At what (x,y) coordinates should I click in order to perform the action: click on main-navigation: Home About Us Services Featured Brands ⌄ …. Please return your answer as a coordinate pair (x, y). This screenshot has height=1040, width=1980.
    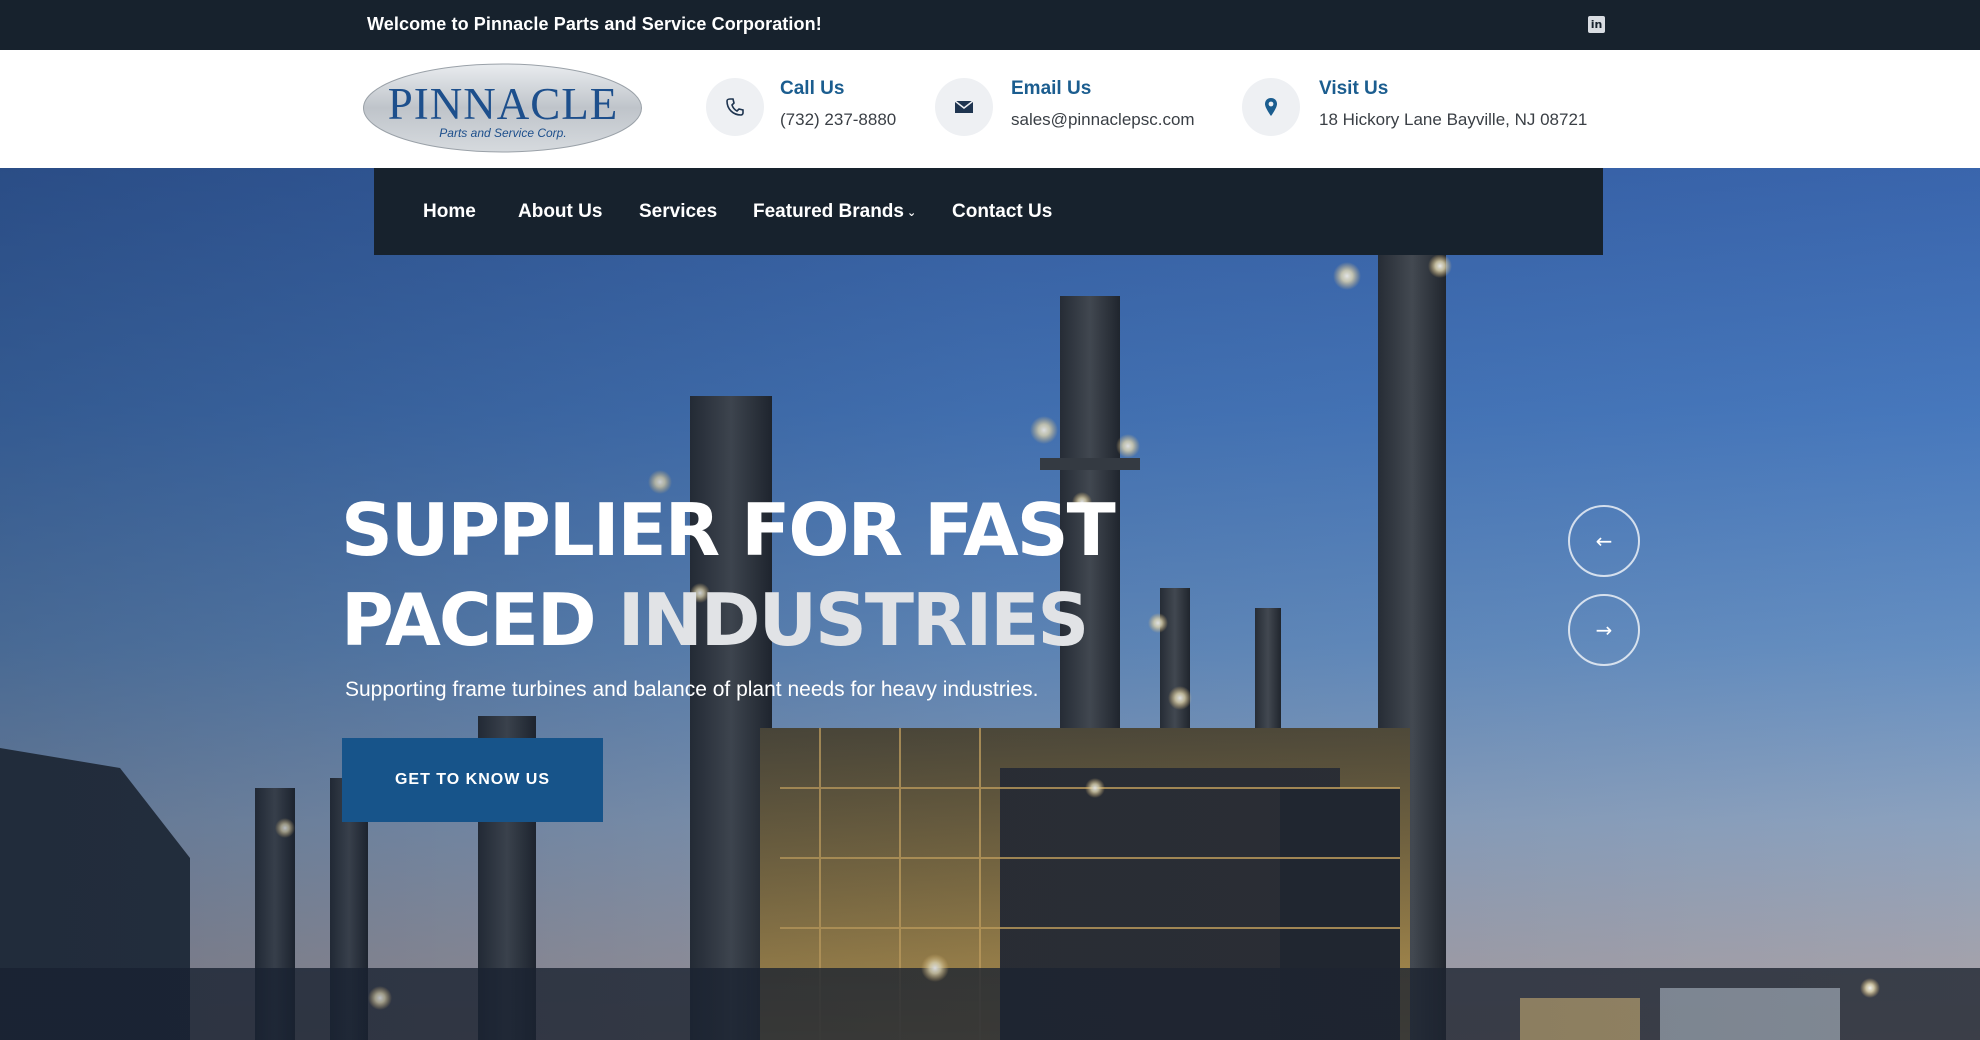
    Looking at the image, I should click on (988, 211).